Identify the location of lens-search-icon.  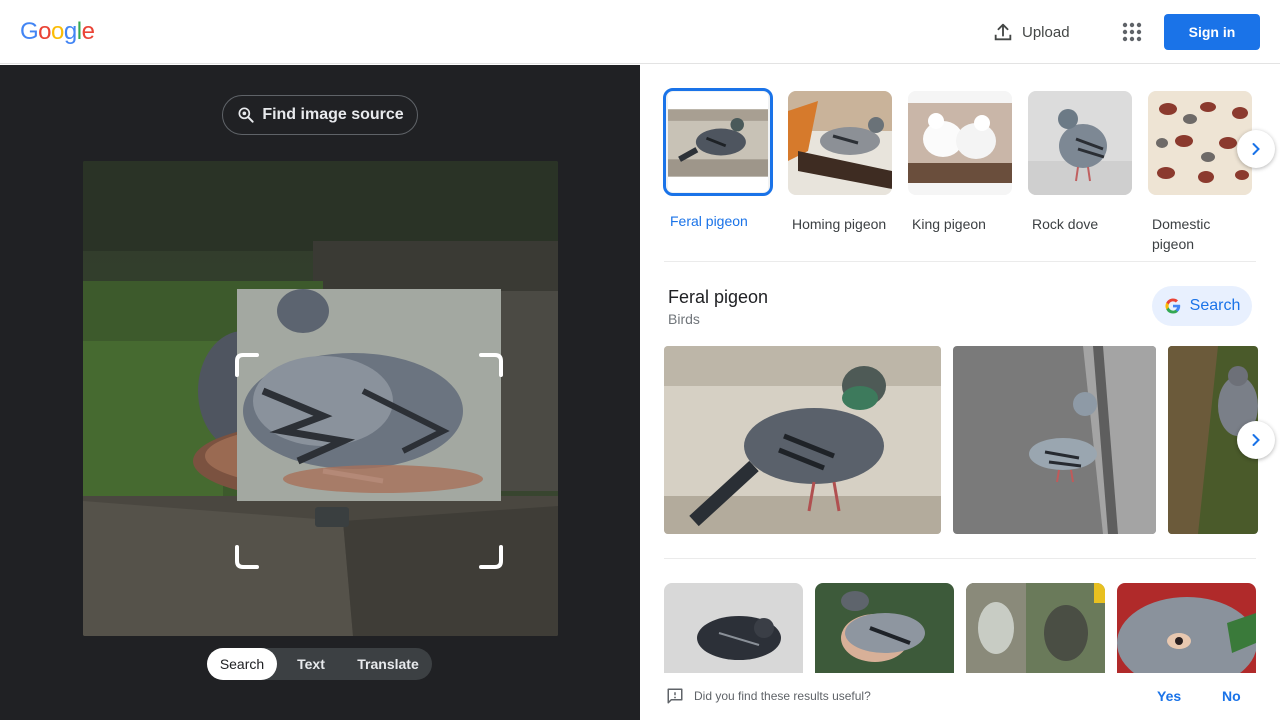
(246, 115).